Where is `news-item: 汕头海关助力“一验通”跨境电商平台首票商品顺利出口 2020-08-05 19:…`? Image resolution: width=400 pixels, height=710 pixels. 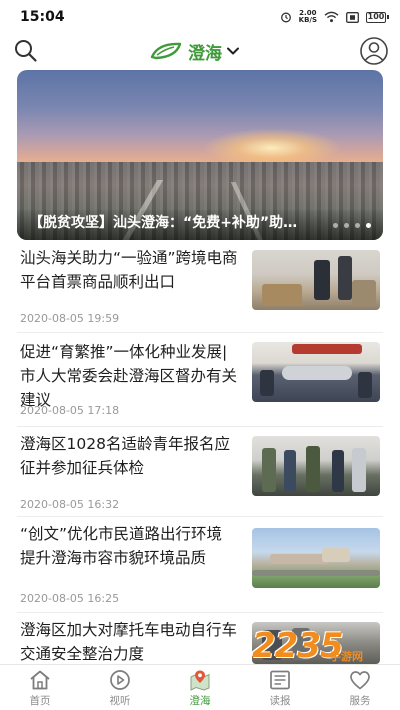
news-item: 汕头海关助力“一验通”跨境电商平台首票商品顺利出口 2020-08-05 19:… is located at coordinates (200, 289).